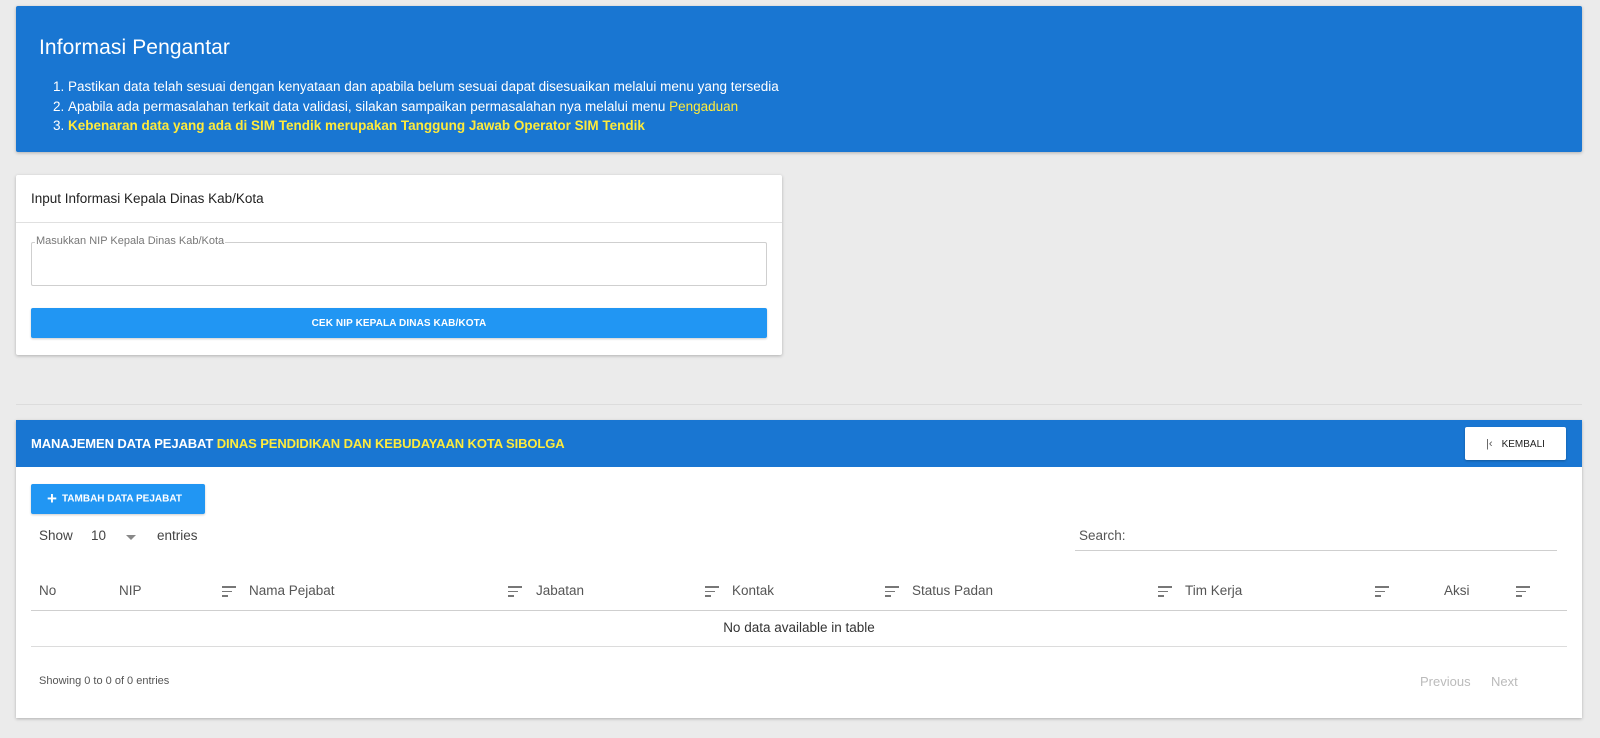  What do you see at coordinates (292, 590) in the screenshot?
I see `column-header-nama-pejabat: Nama Pejabat` at bounding box center [292, 590].